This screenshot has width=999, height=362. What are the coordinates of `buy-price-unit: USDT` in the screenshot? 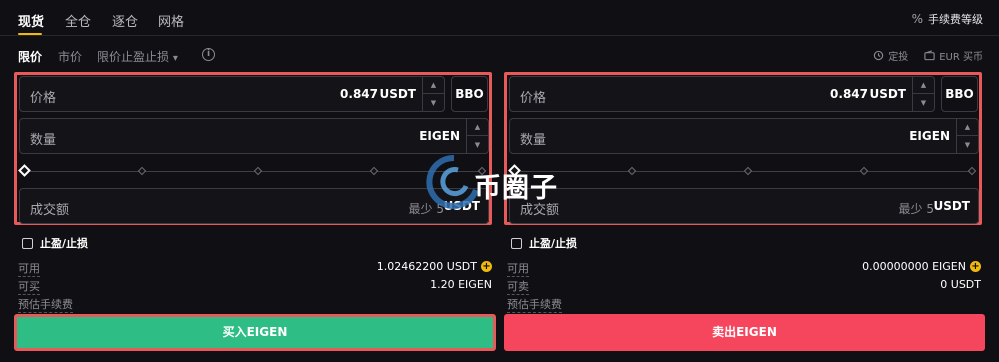 It's located at (397, 94).